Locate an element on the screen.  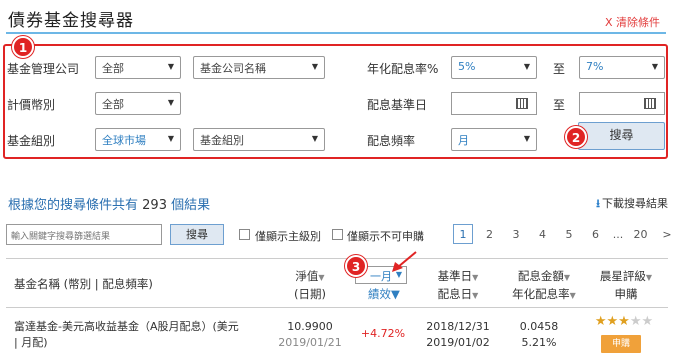
manager-label: 基金管理公司 is located at coordinates (43, 69).